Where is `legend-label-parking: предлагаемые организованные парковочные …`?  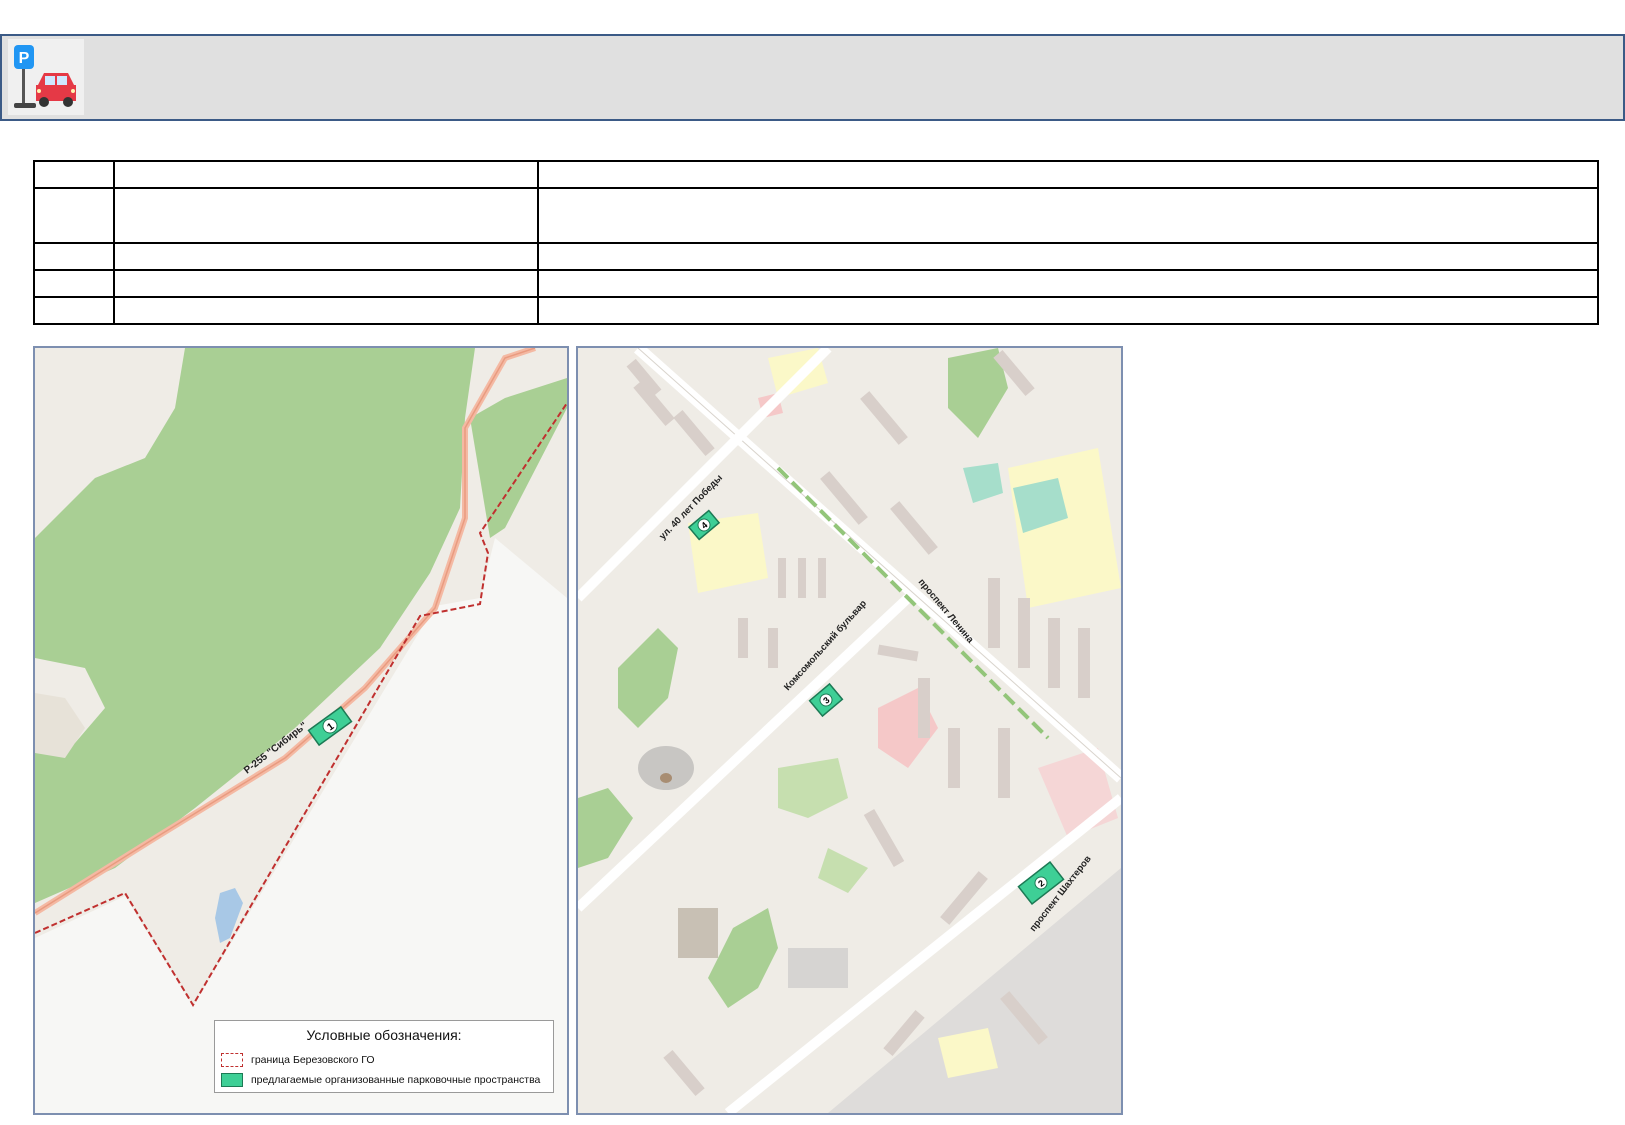 legend-label-parking: предлагаемые организованные парковочные … is located at coordinates (396, 1080).